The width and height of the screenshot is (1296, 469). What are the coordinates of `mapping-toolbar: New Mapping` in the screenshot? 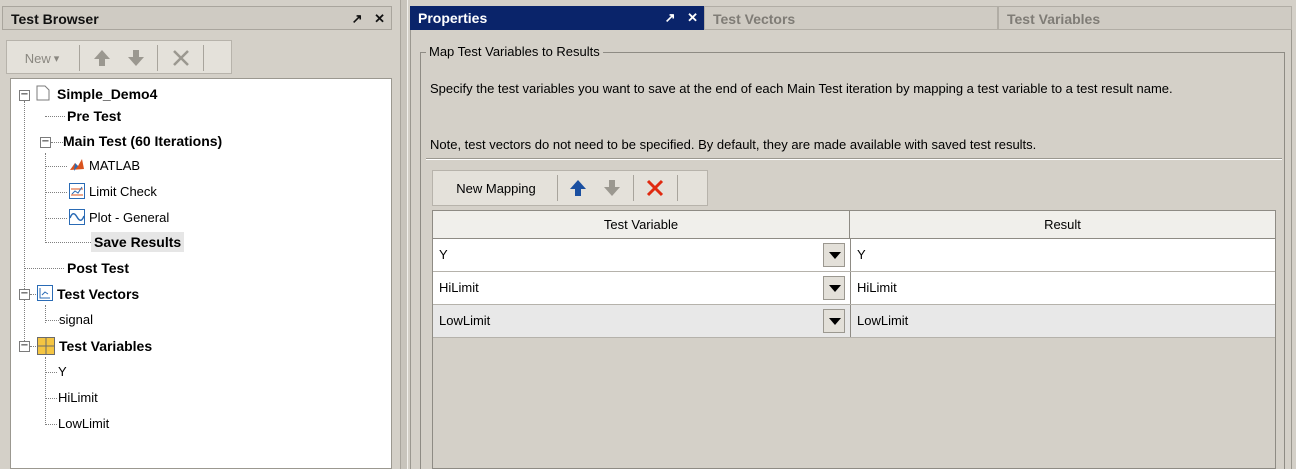 It's located at (570, 188).